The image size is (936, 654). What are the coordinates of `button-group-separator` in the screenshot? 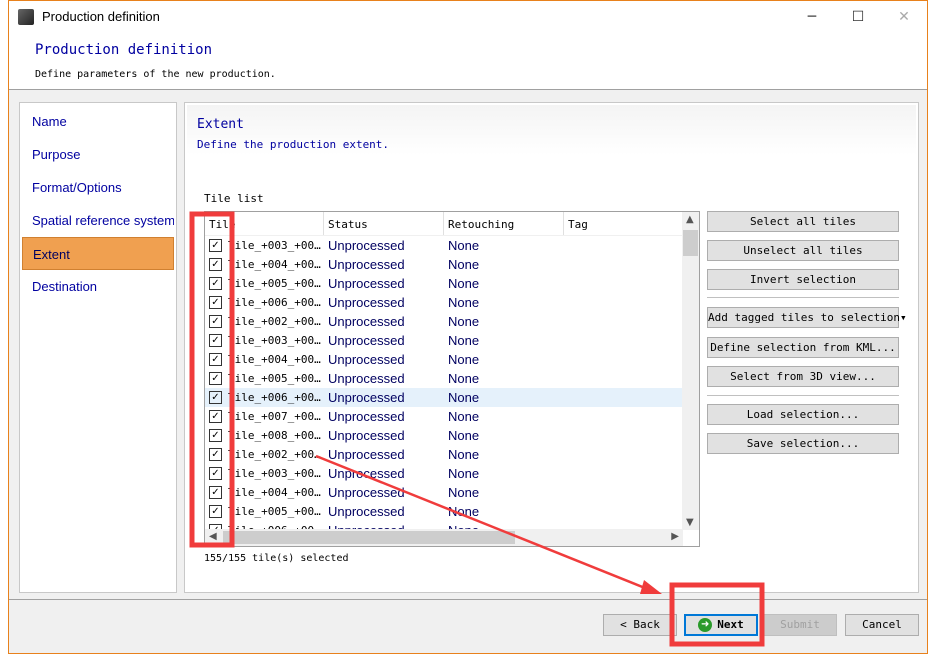 It's located at (803, 395).